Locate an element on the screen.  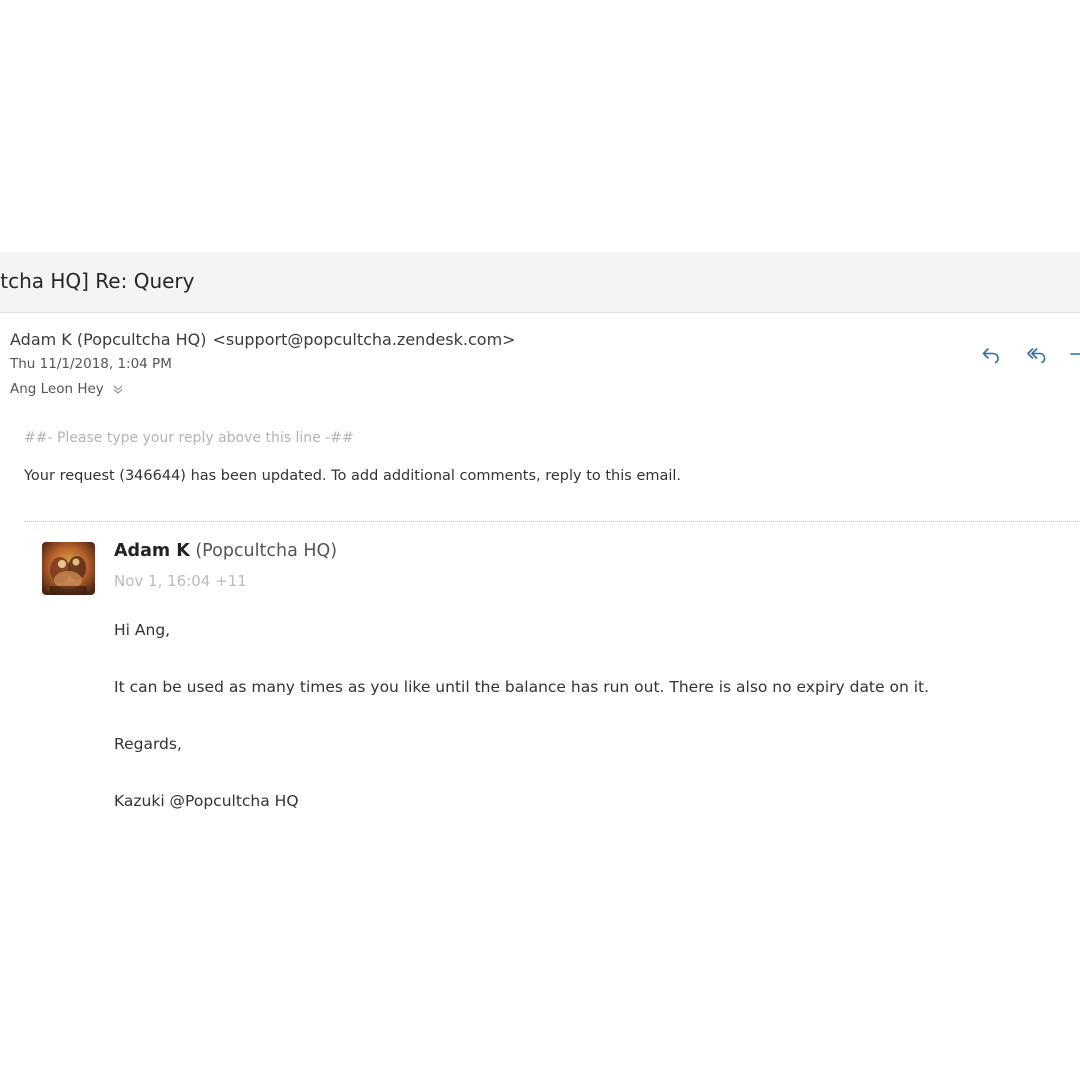
sender-address: <support@popcultcha.zendesk.com> is located at coordinates (364, 339).